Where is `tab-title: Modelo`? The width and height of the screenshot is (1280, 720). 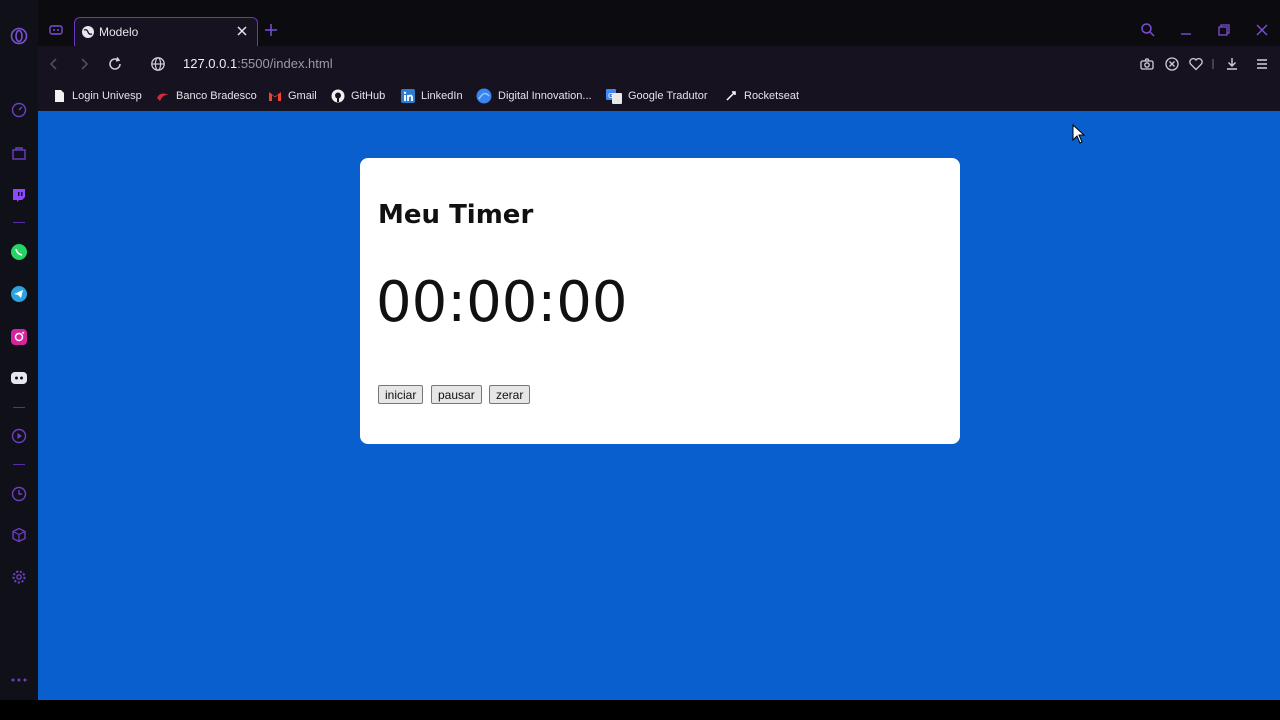 tab-title: Modelo is located at coordinates (119, 32).